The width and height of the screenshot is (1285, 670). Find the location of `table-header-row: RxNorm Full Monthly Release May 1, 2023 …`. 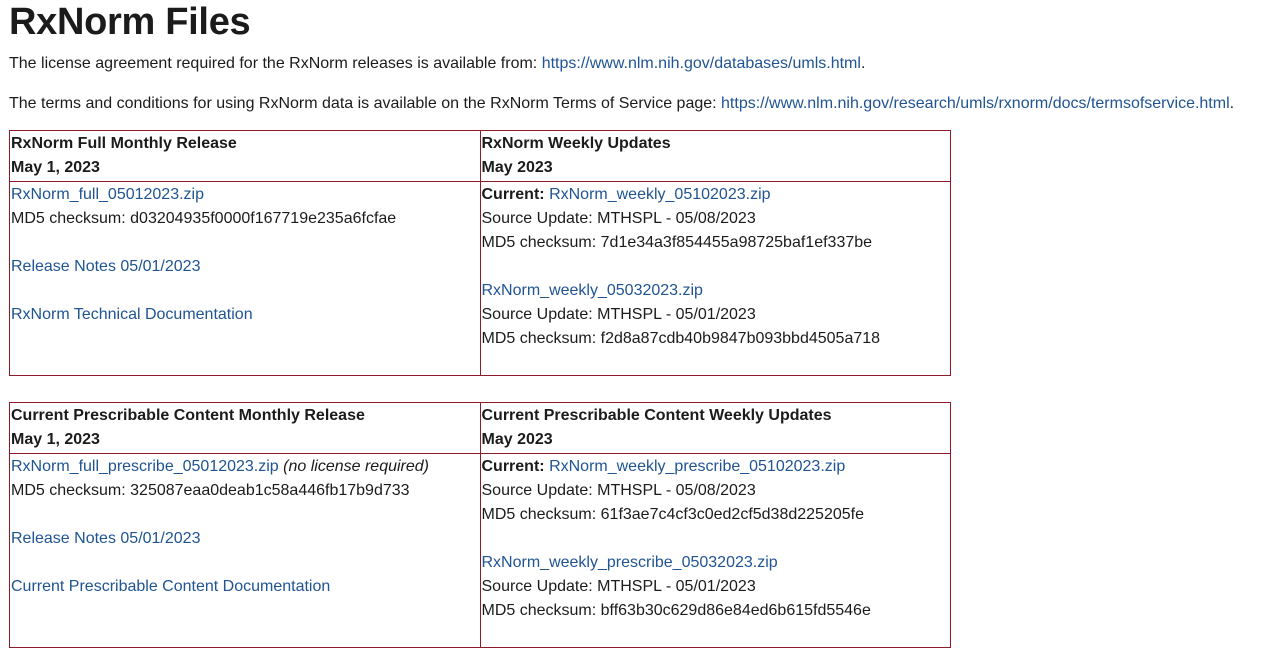

table-header-row: RxNorm Full Monthly Release May 1, 2023 … is located at coordinates (480, 156).